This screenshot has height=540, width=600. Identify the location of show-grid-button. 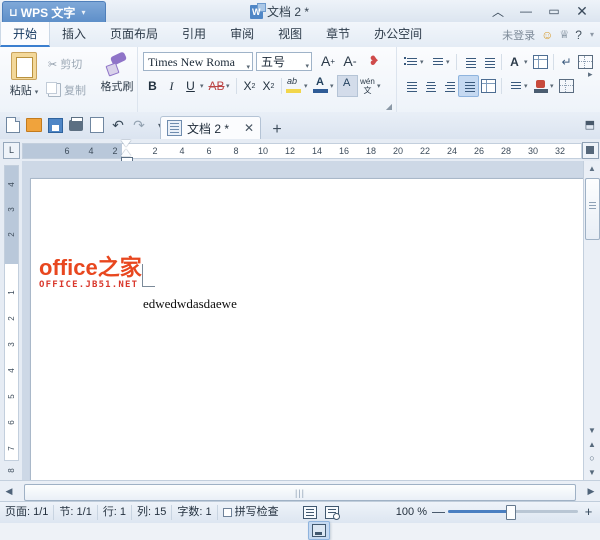
(540, 62).